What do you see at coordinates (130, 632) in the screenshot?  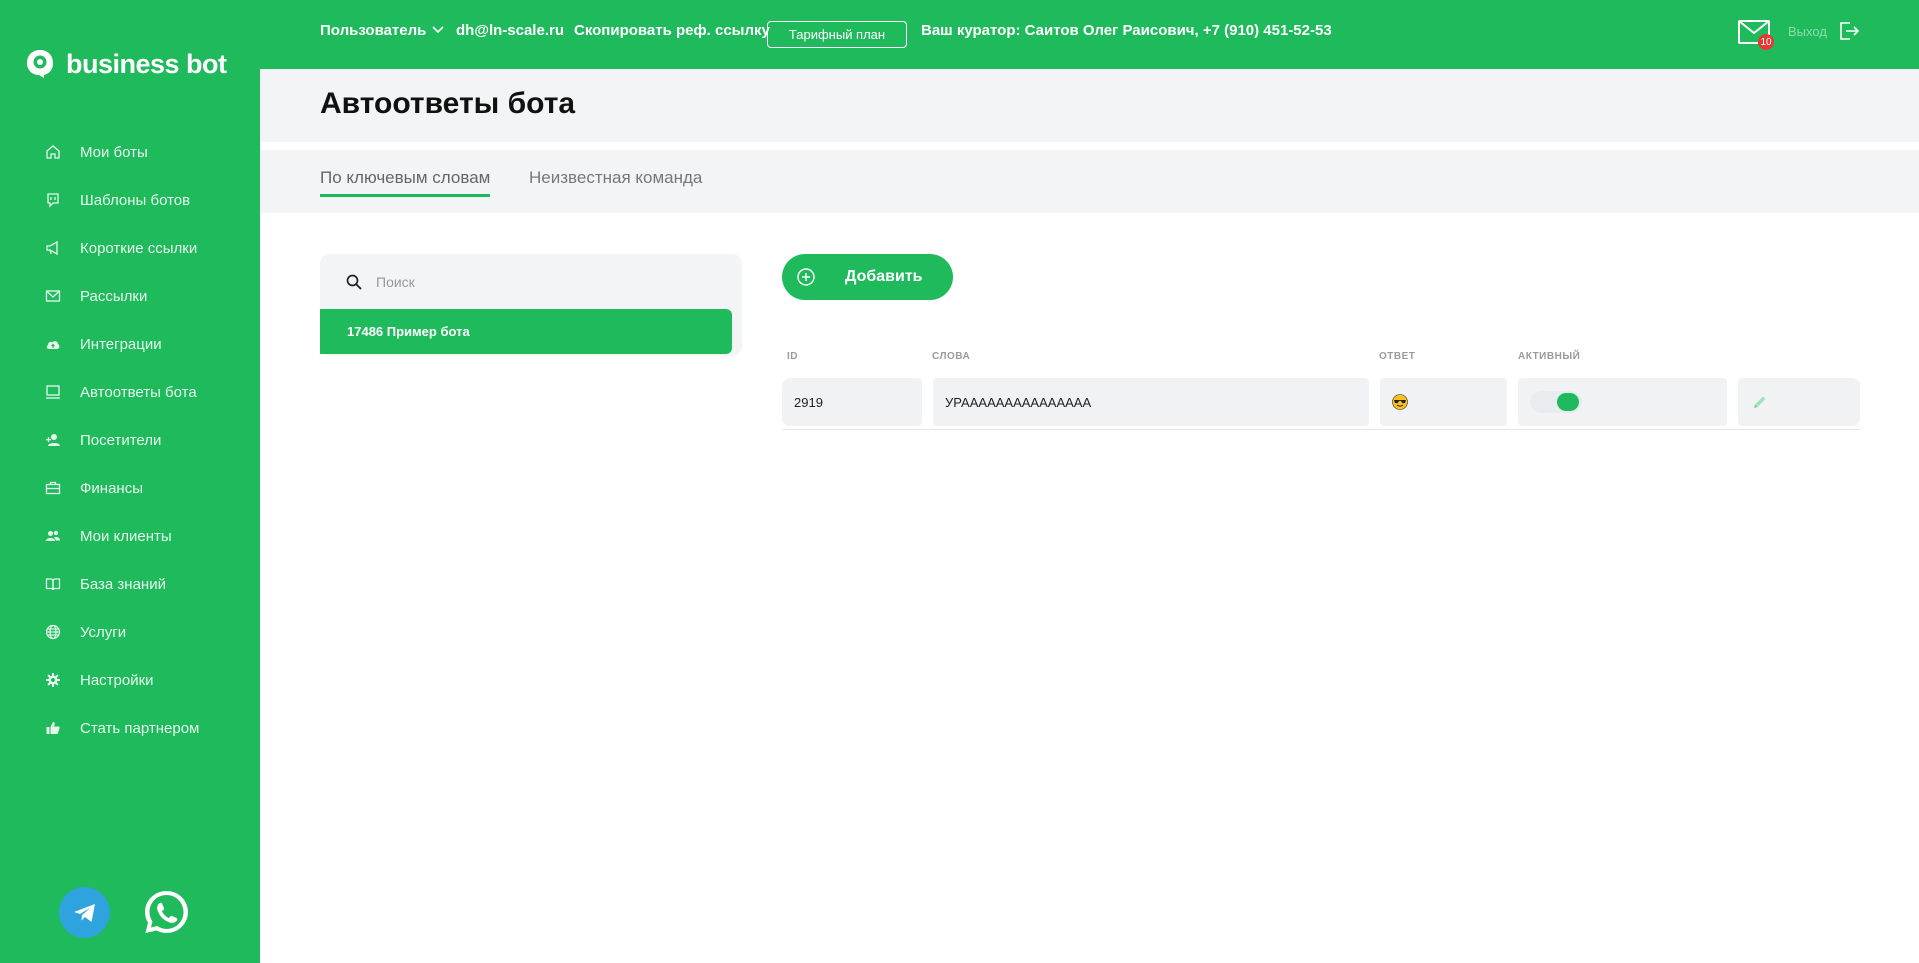 I see `sidebar-item-services: Услуги` at bounding box center [130, 632].